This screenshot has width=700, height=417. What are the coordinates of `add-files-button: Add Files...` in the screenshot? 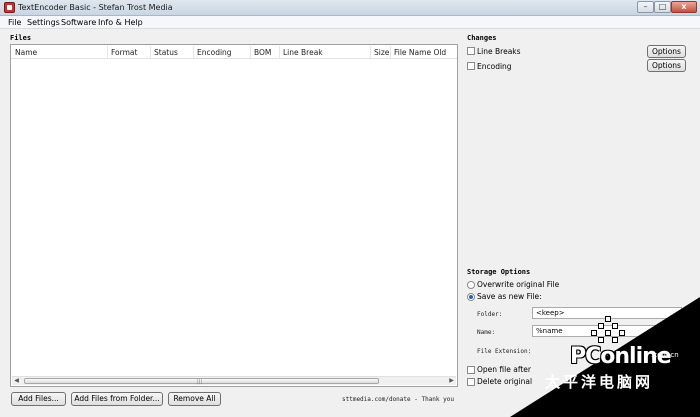 It's located at (38, 399).